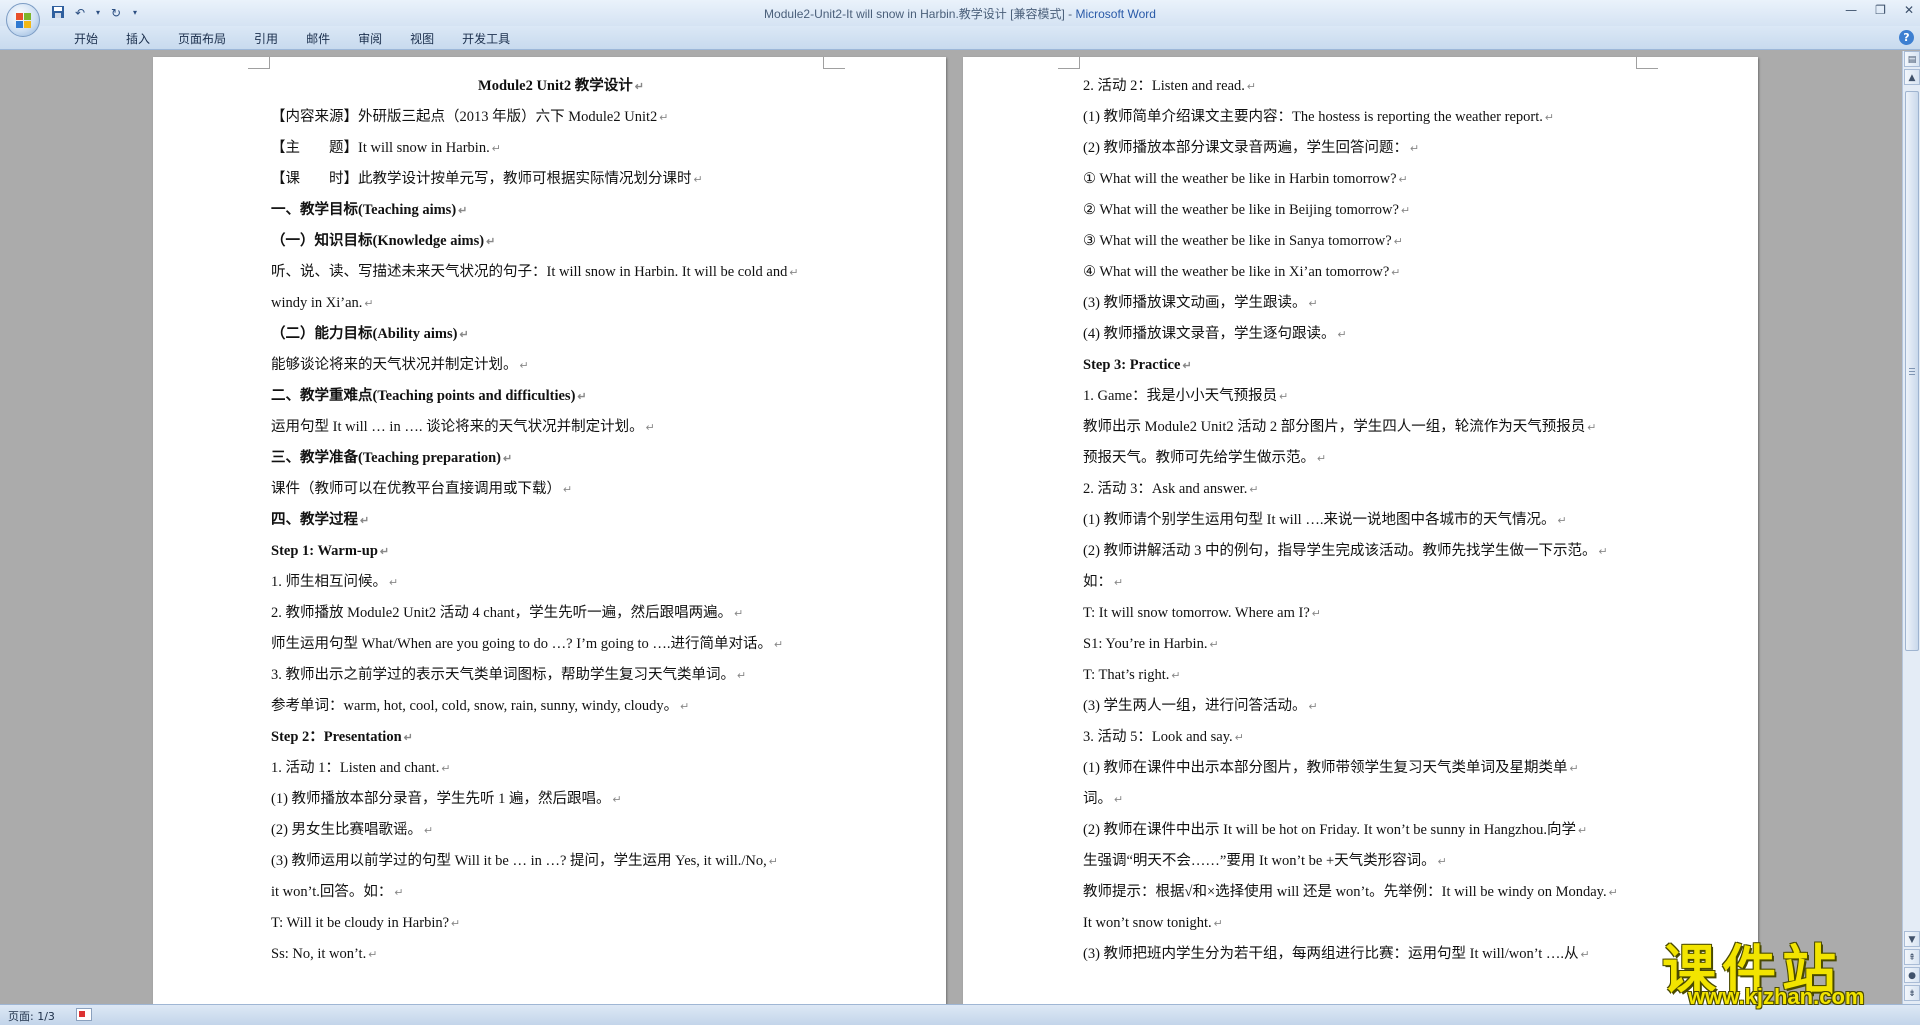 The width and height of the screenshot is (1920, 1025). I want to click on paragraph-line: 2. 活动 2：Listen and read. ↵, so click(1373, 86).